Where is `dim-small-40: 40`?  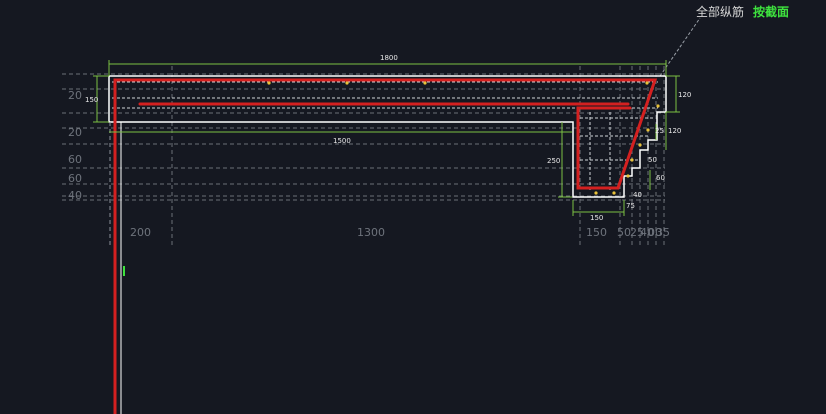 dim-small-40: 40 is located at coordinates (637, 195).